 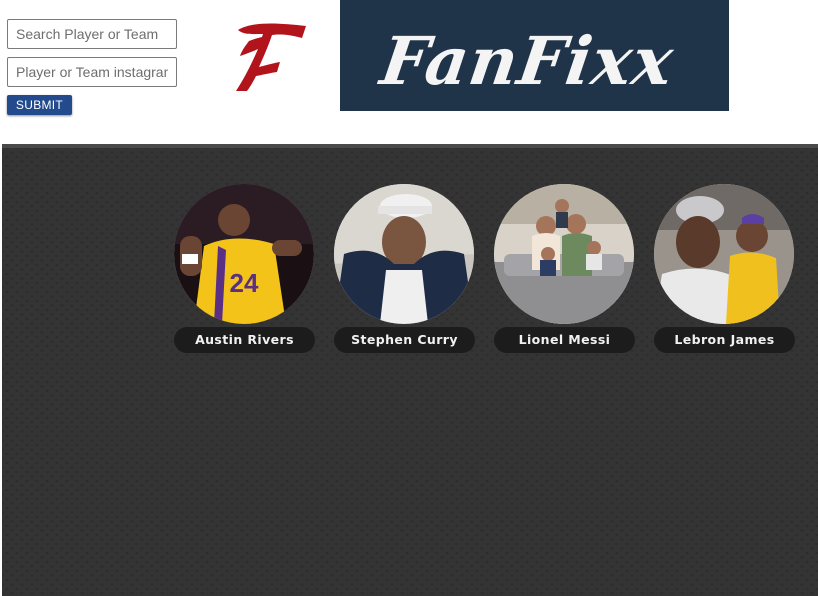 What do you see at coordinates (271, 57) in the screenshot?
I see `f-logo-icon` at bounding box center [271, 57].